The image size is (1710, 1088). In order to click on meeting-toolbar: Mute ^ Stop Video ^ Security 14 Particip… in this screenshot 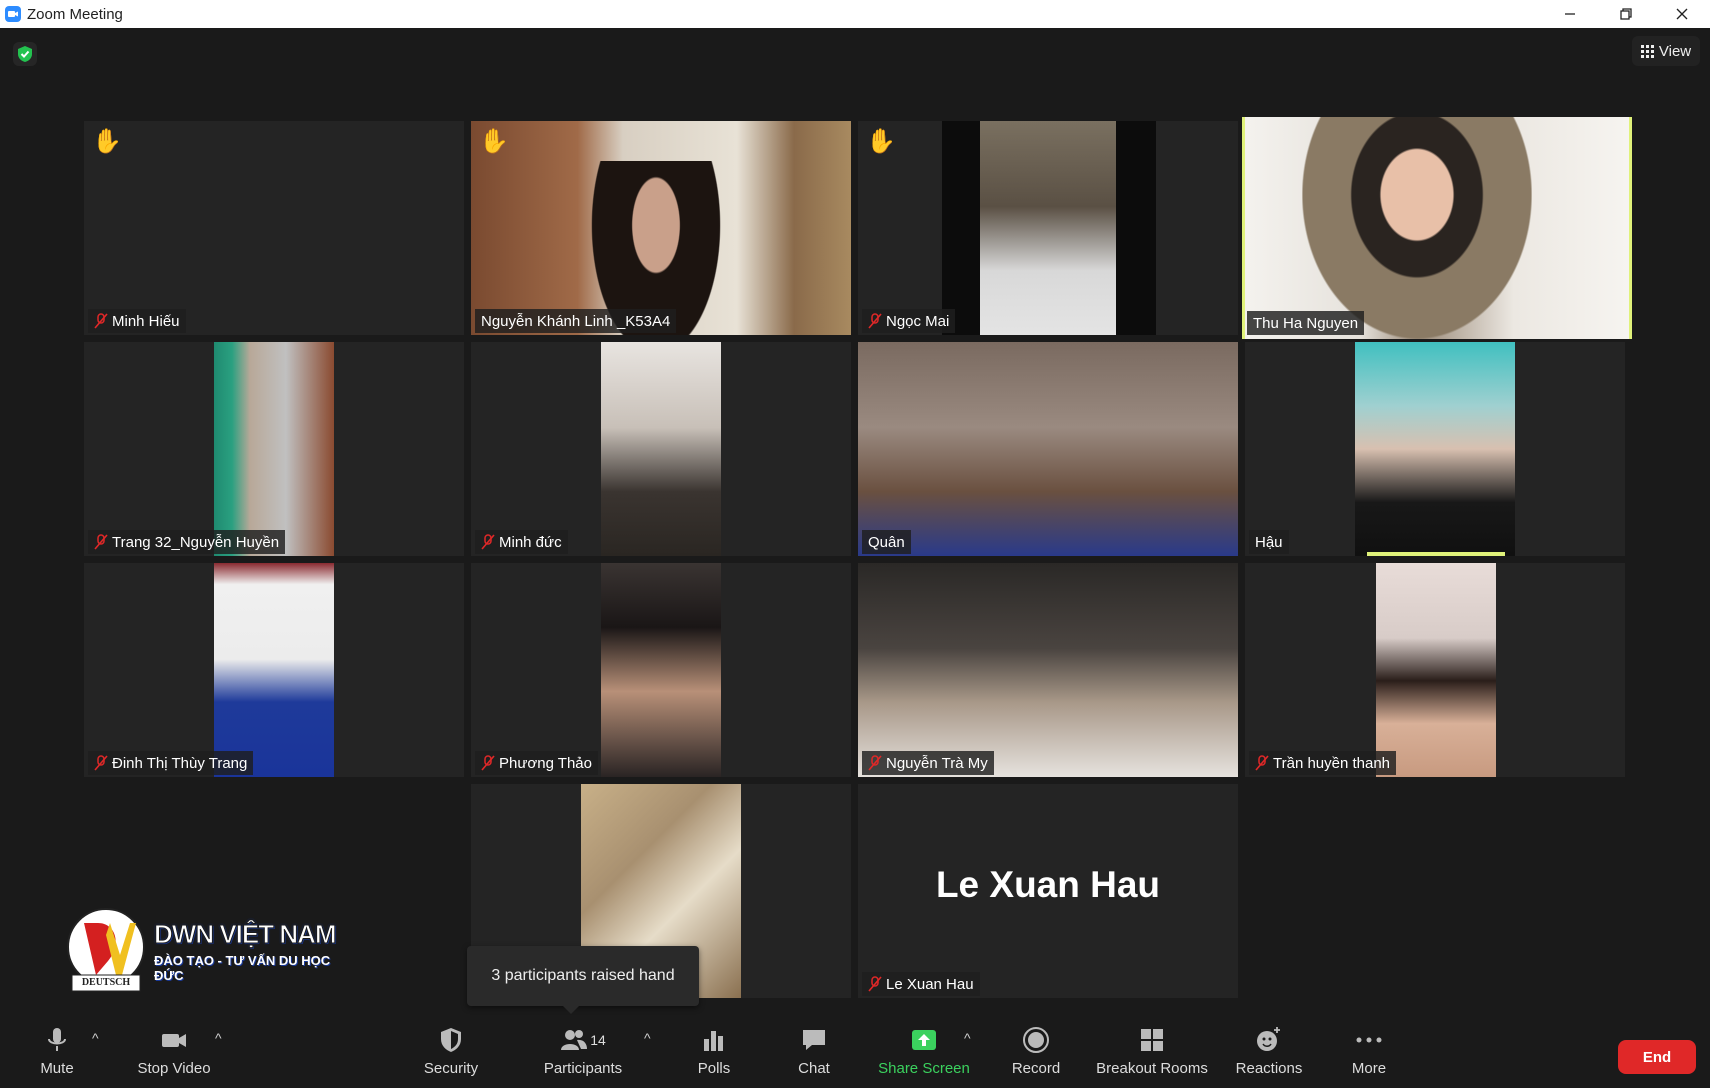, I will do `click(855, 1053)`.